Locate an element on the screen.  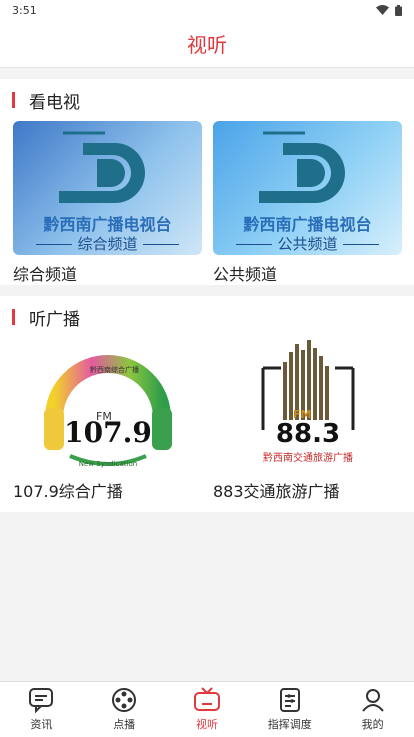
thumb-channel-name: 公共频道 is located at coordinates (307, 244).